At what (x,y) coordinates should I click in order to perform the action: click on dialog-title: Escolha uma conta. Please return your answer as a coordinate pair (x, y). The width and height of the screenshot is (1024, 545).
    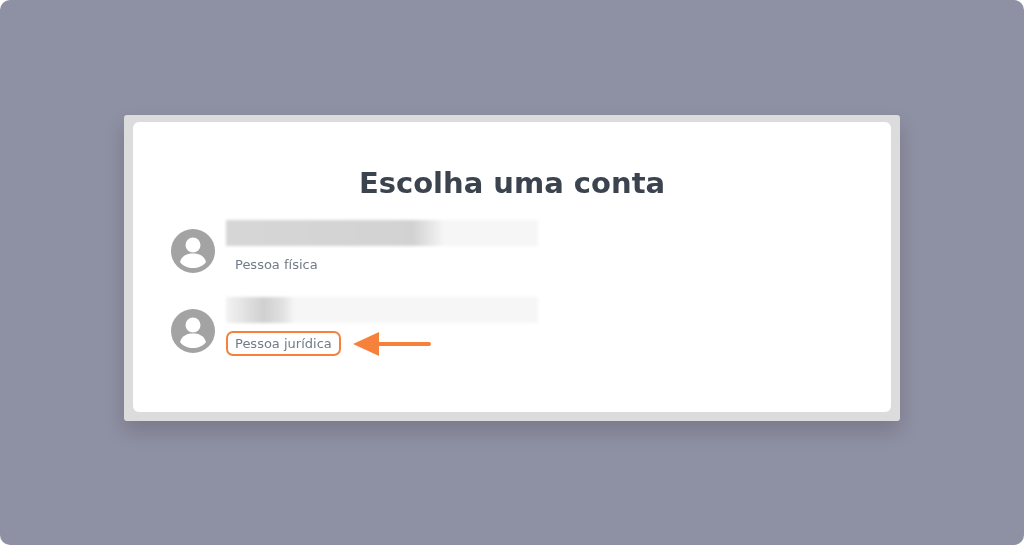
    Looking at the image, I should click on (512, 182).